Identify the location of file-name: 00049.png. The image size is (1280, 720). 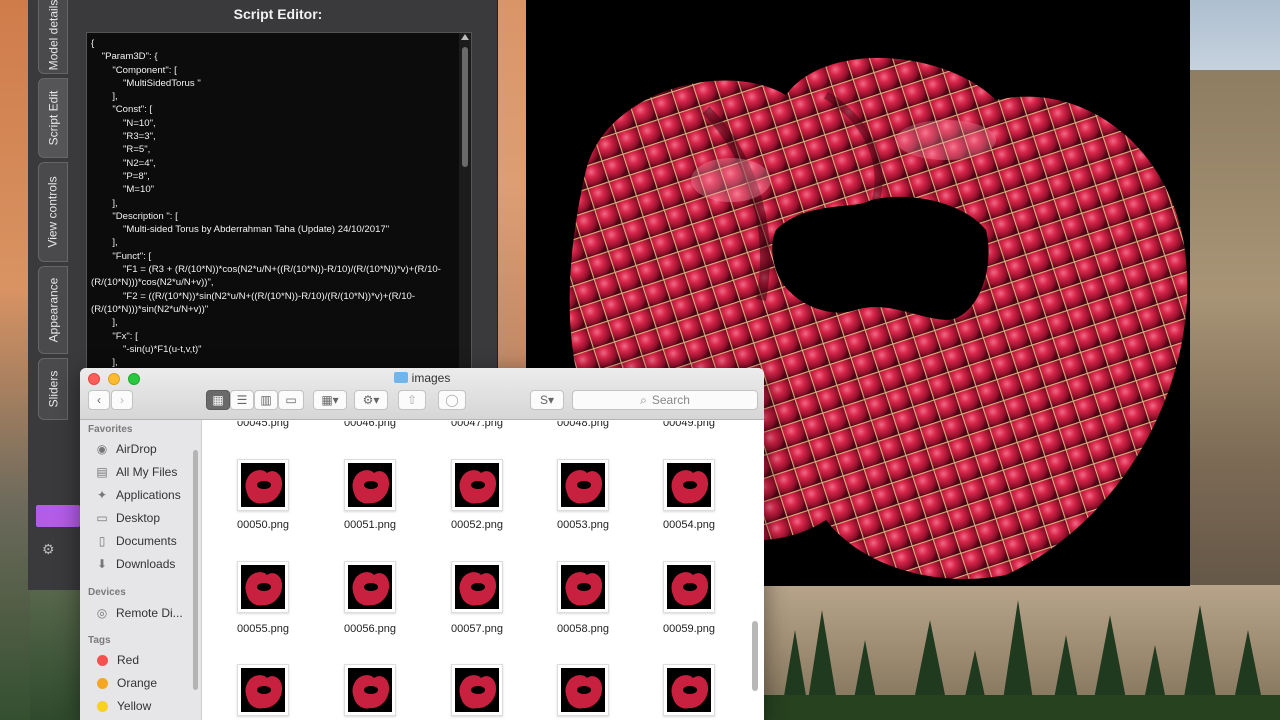
(689, 425).